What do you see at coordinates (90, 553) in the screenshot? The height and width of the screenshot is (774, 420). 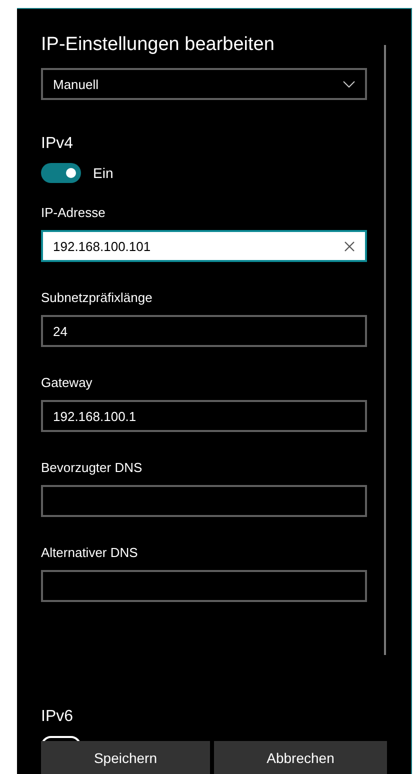 I see `field-label: Alternativer DNS` at bounding box center [90, 553].